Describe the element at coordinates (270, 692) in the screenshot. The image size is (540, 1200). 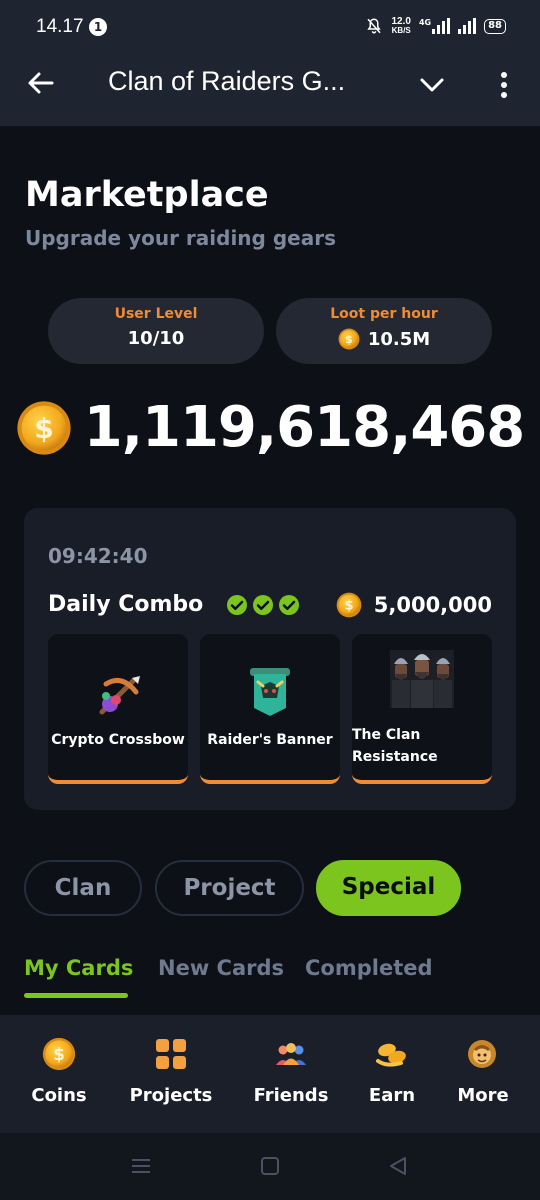
I see `banner-icon` at that location.